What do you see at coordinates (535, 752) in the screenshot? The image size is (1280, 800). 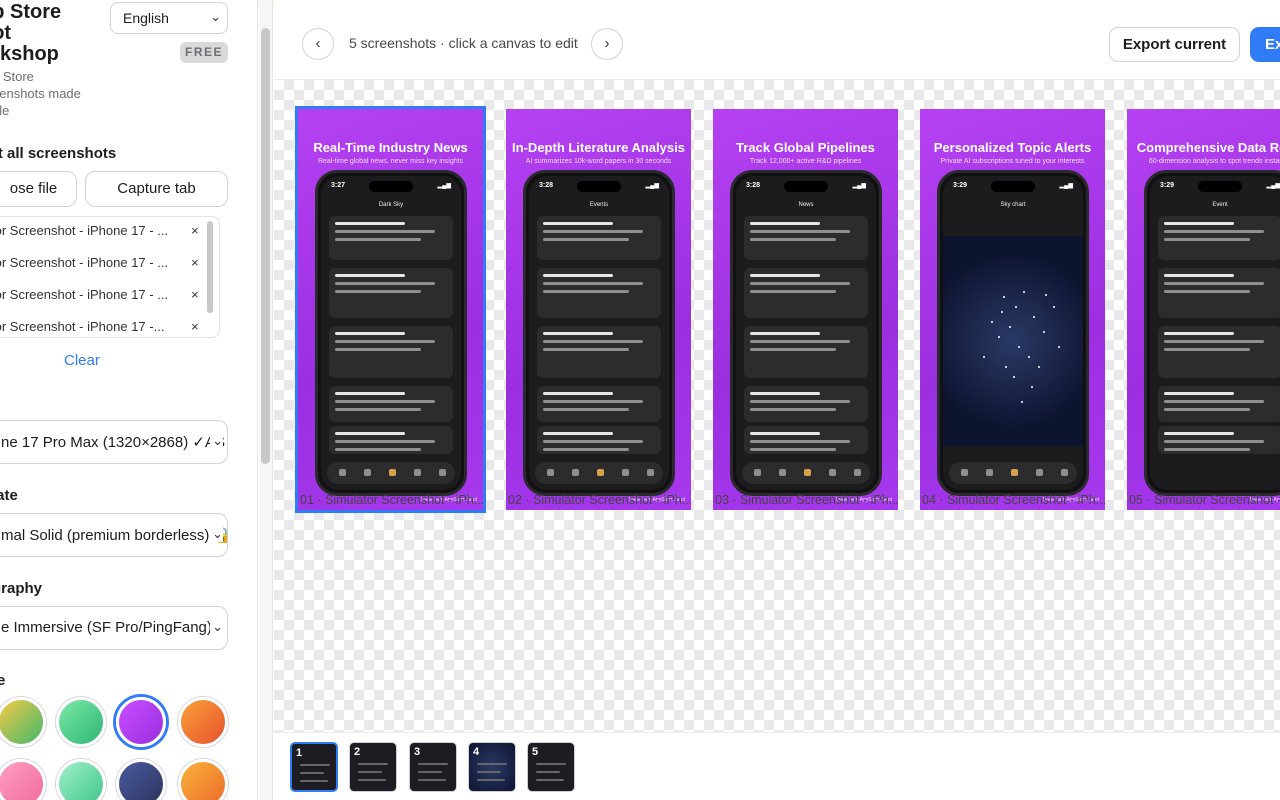 I see `thumbnail-number: 5` at bounding box center [535, 752].